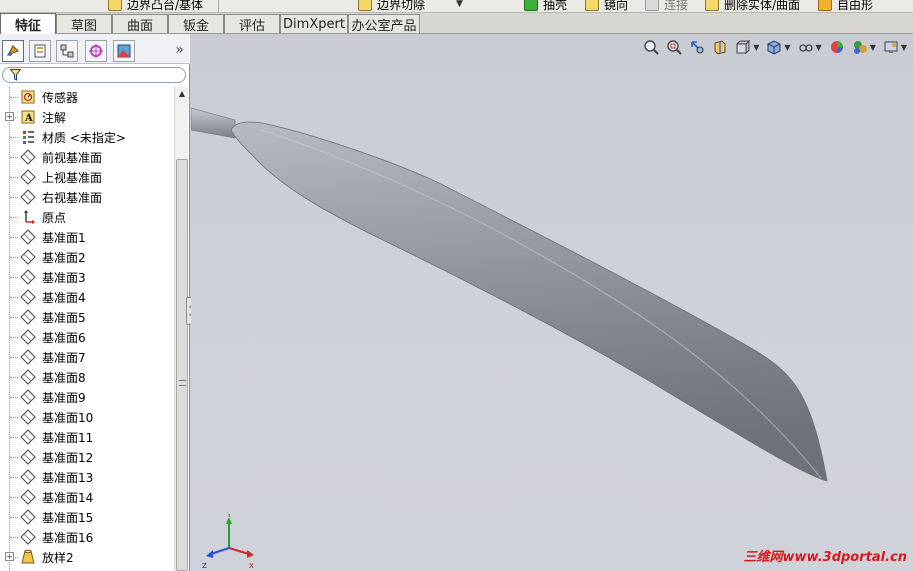  I want to click on view-settings-button, so click(891, 47).